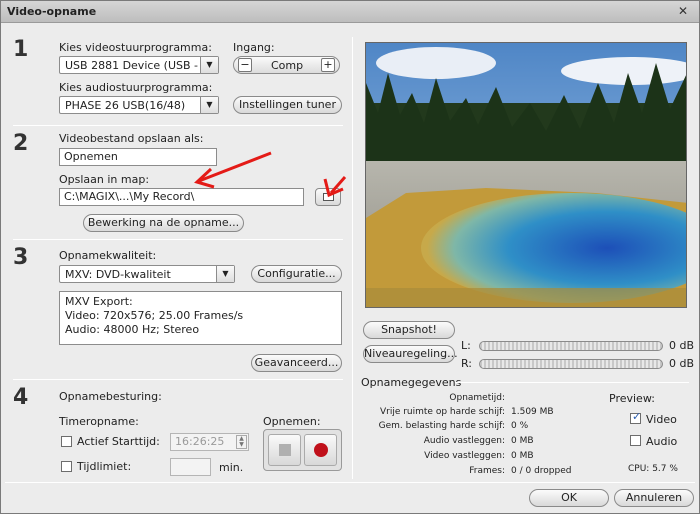 This screenshot has width=700, height=514. Describe the element at coordinates (118, 441) in the screenshot. I see `start-time-label: Actief Starttijd:` at that location.